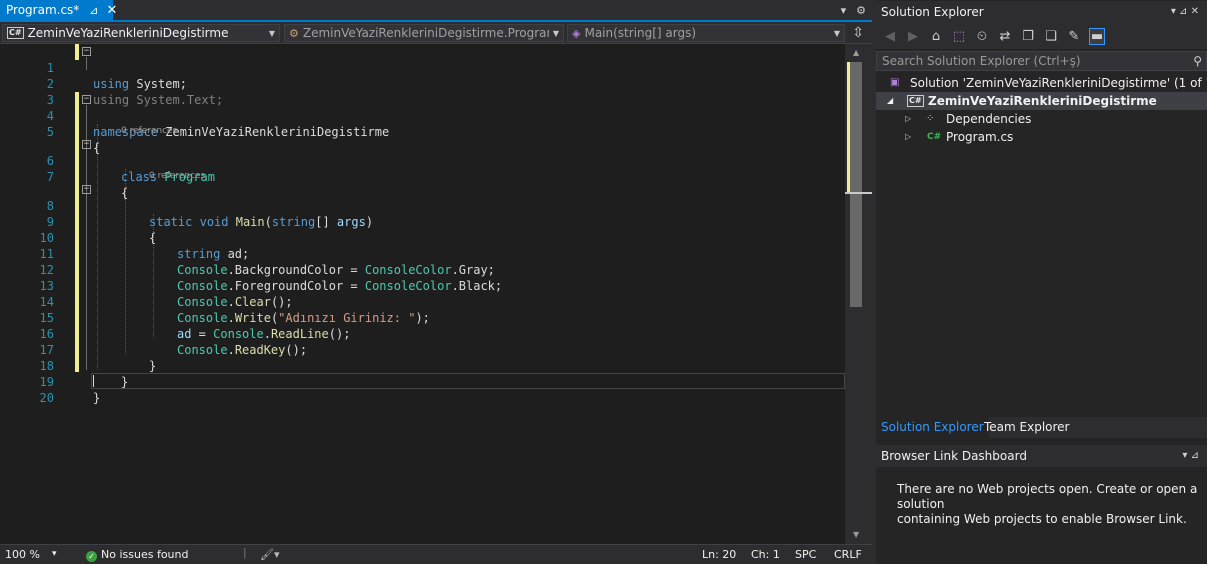  I want to click on scrollbar-caret-marker, so click(858, 193).